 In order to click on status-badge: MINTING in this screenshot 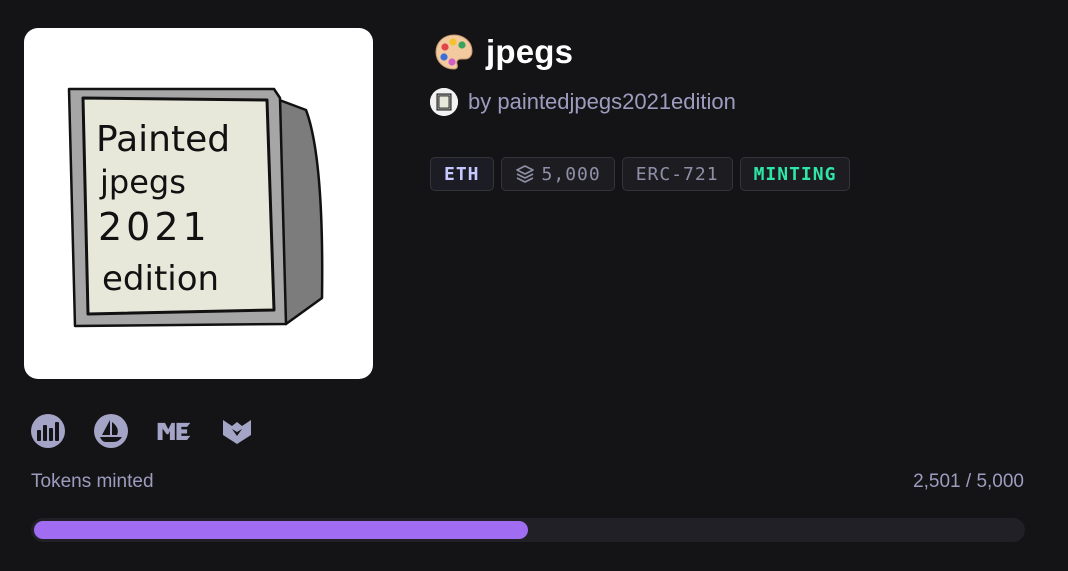, I will do `click(795, 174)`.